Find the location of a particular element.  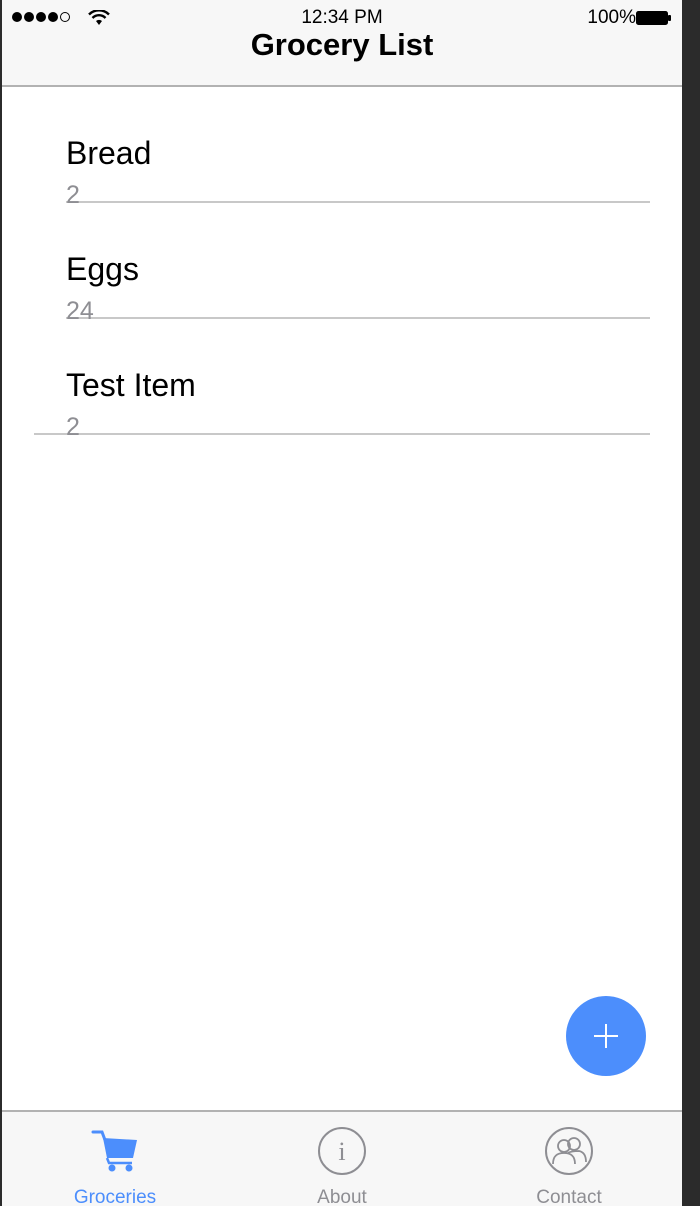

tab-contact: Contact is located at coordinates (569, 1159).